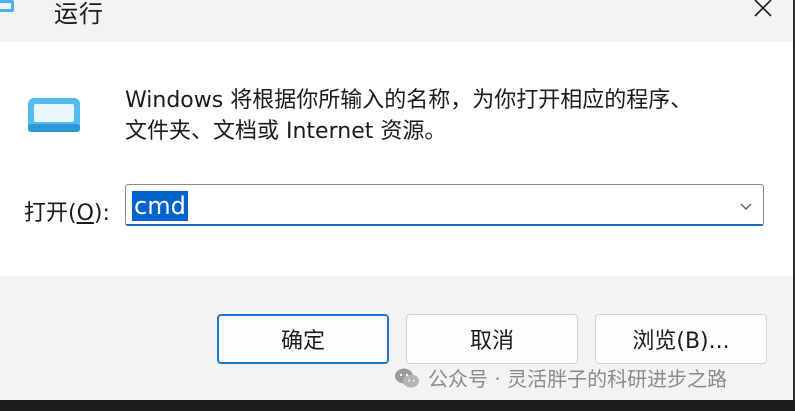 The width and height of the screenshot is (795, 411). I want to click on window-title: 运行, so click(79, 14).